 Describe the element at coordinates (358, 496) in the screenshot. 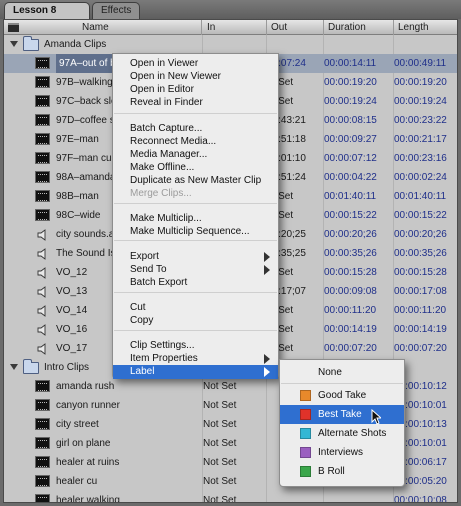

I see `clip-duration` at that location.